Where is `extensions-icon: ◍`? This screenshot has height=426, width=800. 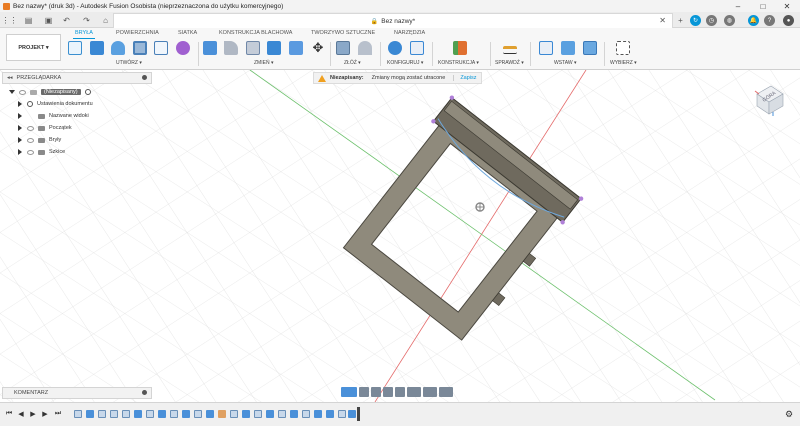
extensions-icon: ◍ is located at coordinates (729, 20).